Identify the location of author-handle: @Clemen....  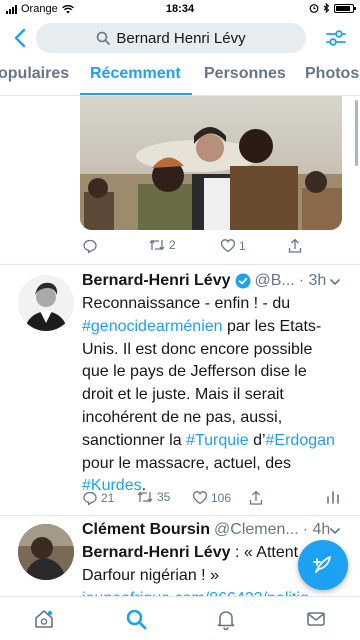
(256, 530).